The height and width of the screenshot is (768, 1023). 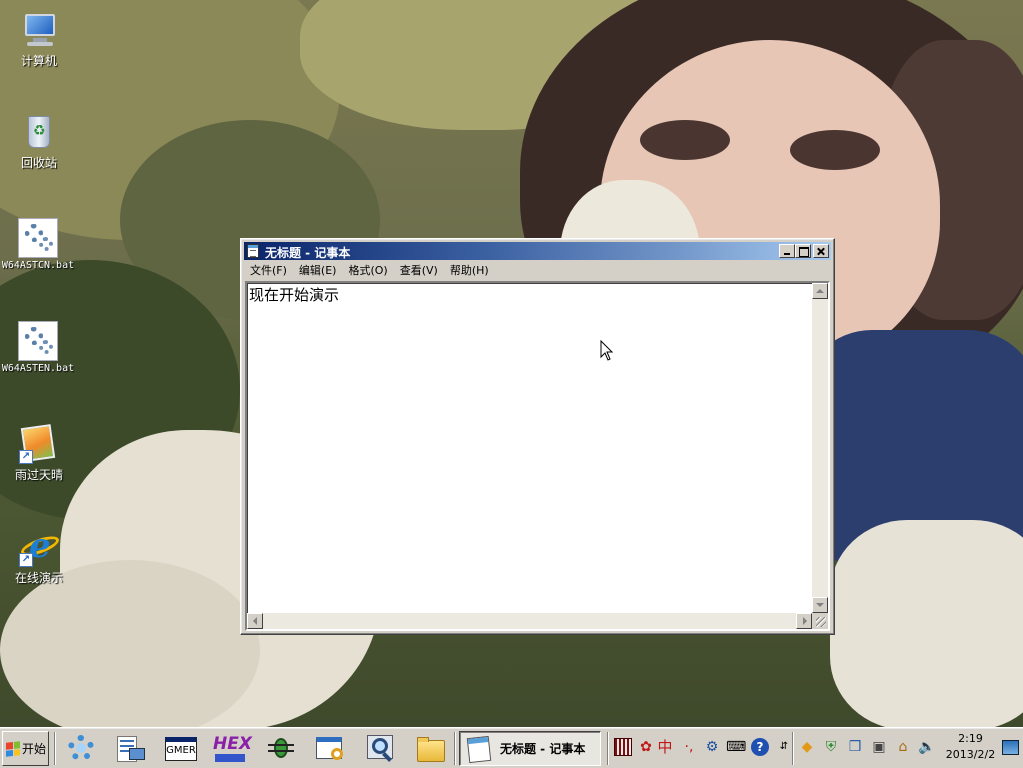 I want to click on menu-bar: 文件(F) 编辑(E) 格式(O) 查看(V) 帮助(H), so click(x=537, y=270).